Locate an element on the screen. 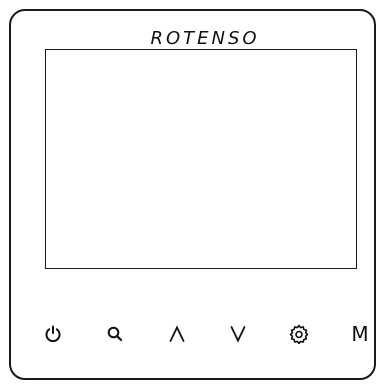 Image resolution: width=390 pixels, height=389 pixels. down-button is located at coordinates (238, 334).